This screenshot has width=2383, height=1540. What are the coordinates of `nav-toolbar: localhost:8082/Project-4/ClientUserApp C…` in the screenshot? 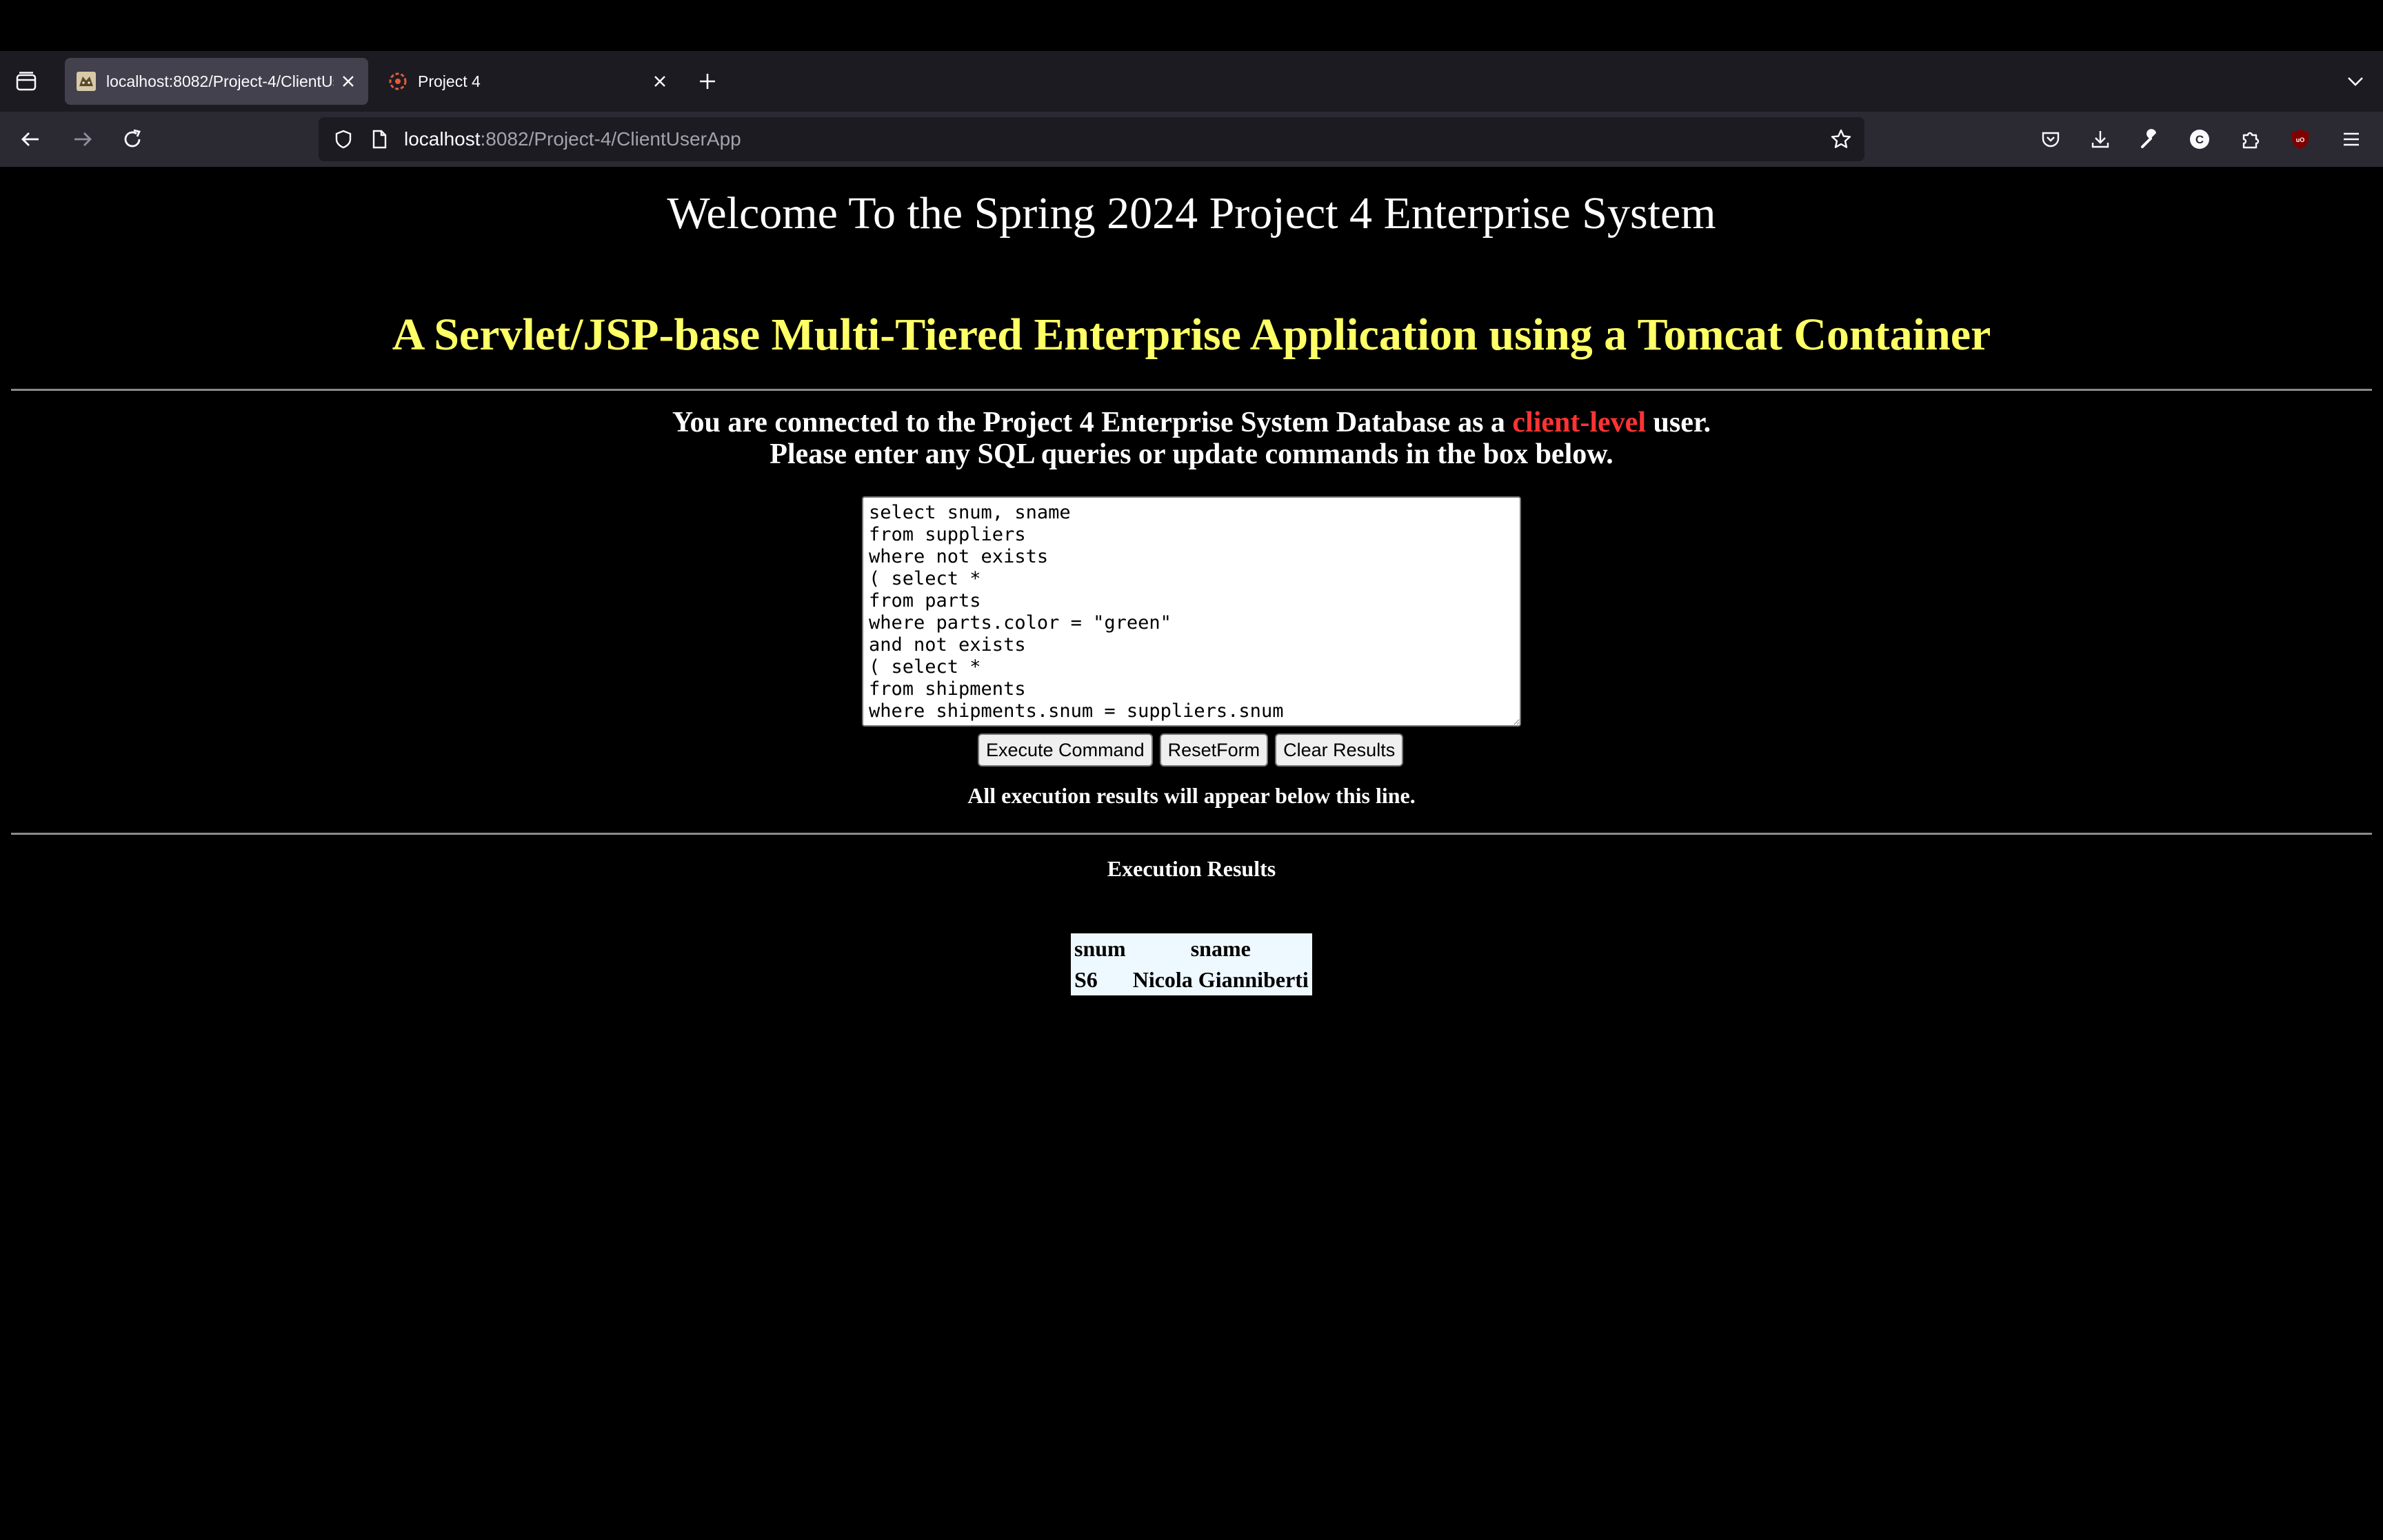 It's located at (1191, 140).